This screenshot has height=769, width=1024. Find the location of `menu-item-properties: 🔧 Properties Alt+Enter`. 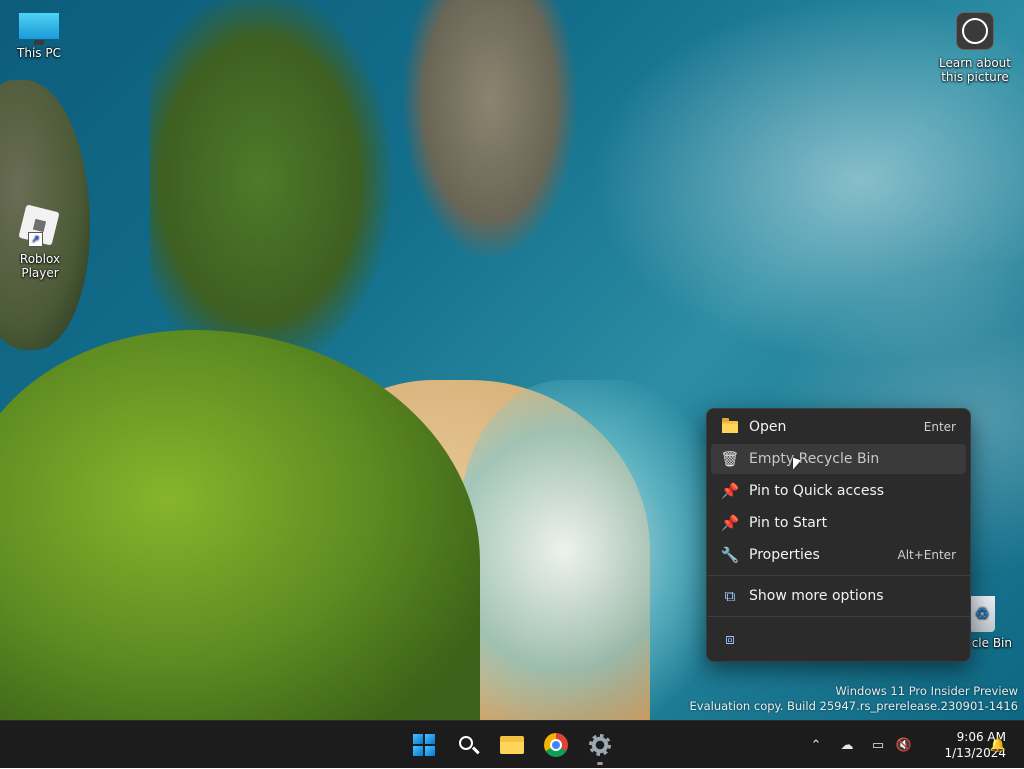

menu-item-properties: 🔧 Properties Alt+Enter is located at coordinates (838, 555).